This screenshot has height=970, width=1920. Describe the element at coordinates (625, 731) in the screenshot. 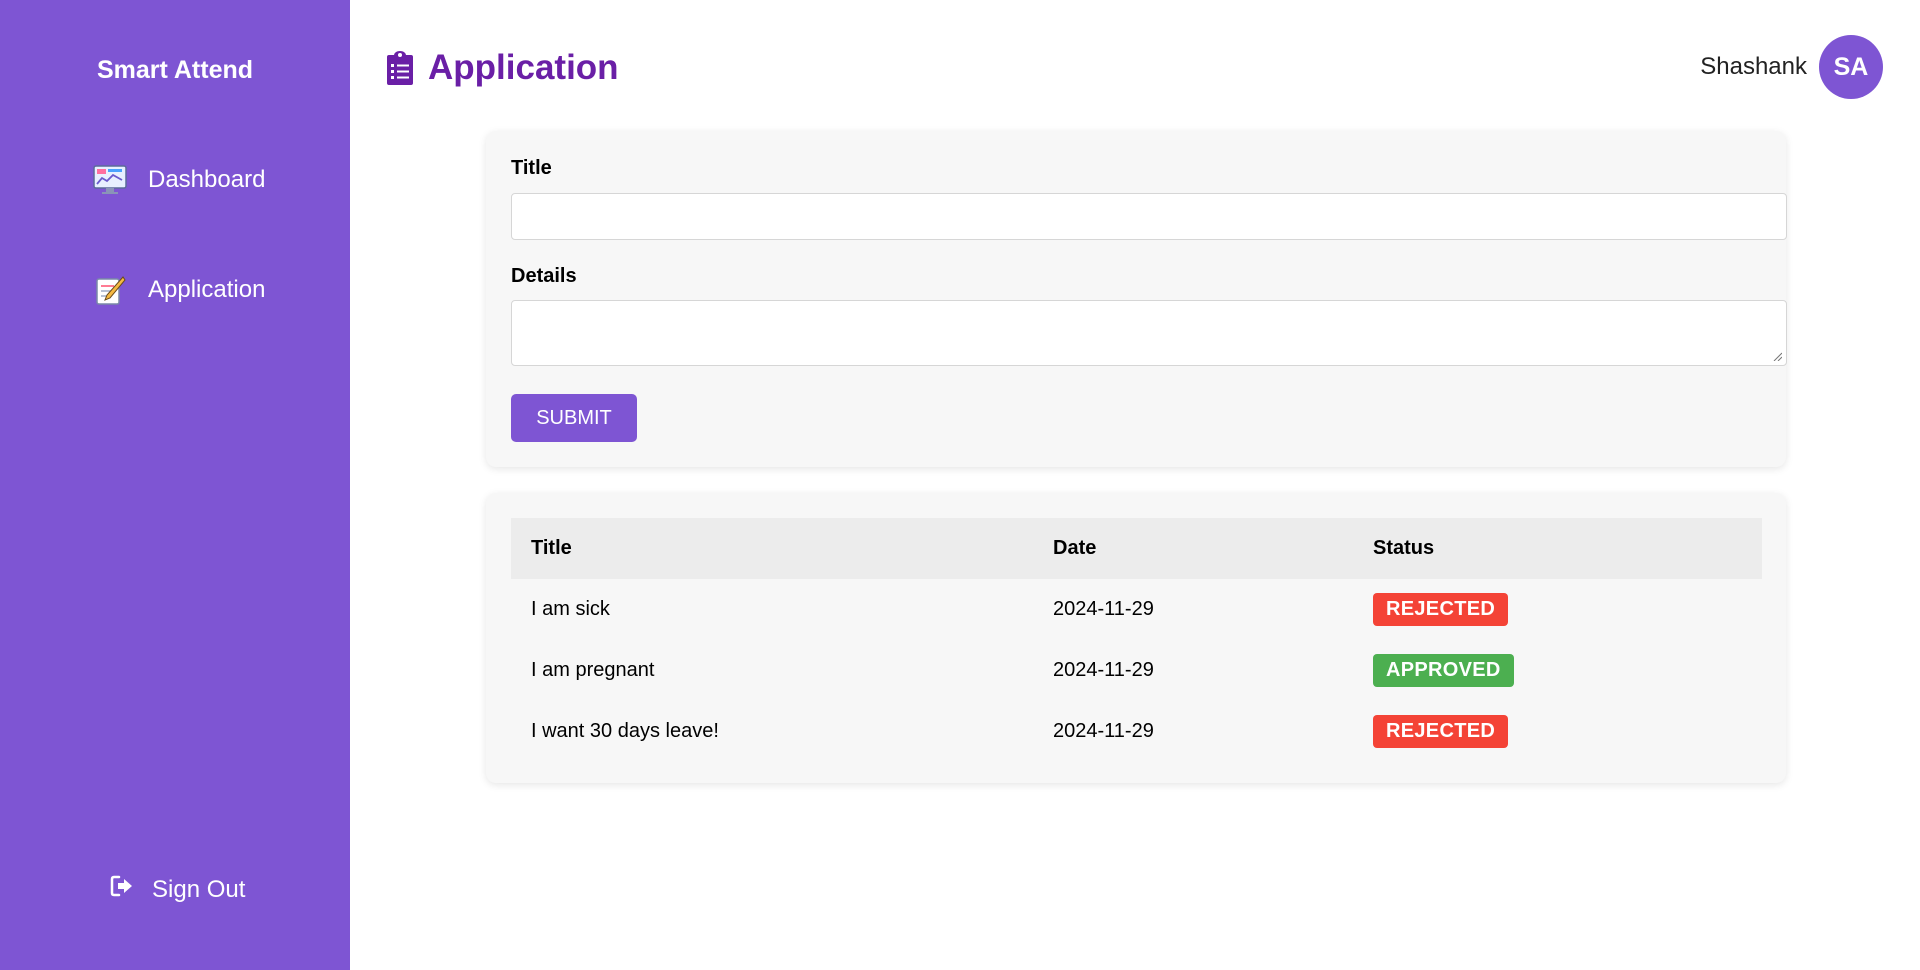

I see `row-title: I want 30 days leave!` at that location.